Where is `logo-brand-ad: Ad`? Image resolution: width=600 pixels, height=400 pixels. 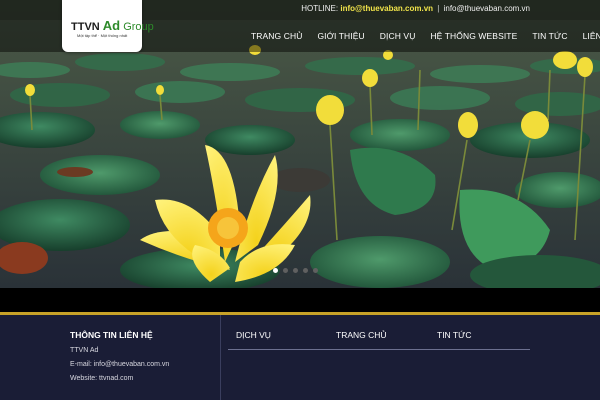 logo-brand-ad: Ad is located at coordinates (111, 25).